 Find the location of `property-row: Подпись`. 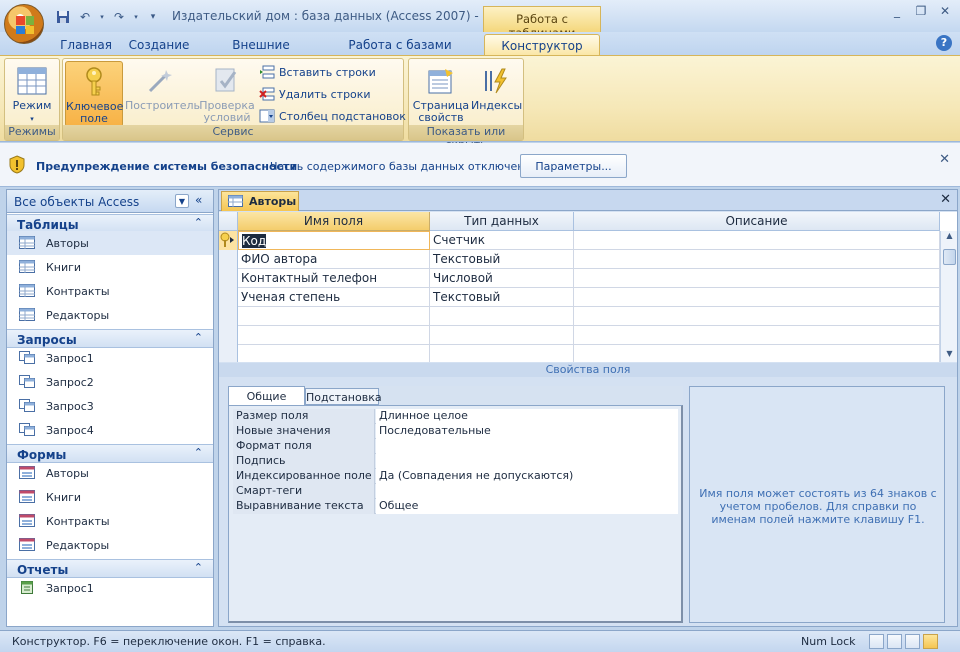

property-row: Подпись is located at coordinates (455, 461).